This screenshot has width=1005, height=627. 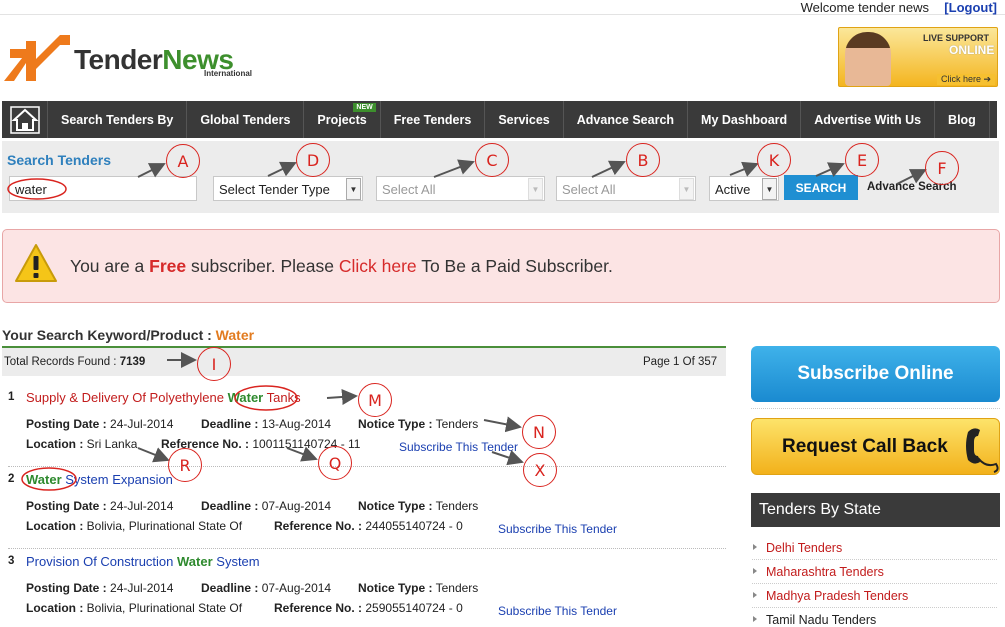 What do you see at coordinates (539, 432) in the screenshot?
I see `annotation-marker: N` at bounding box center [539, 432].